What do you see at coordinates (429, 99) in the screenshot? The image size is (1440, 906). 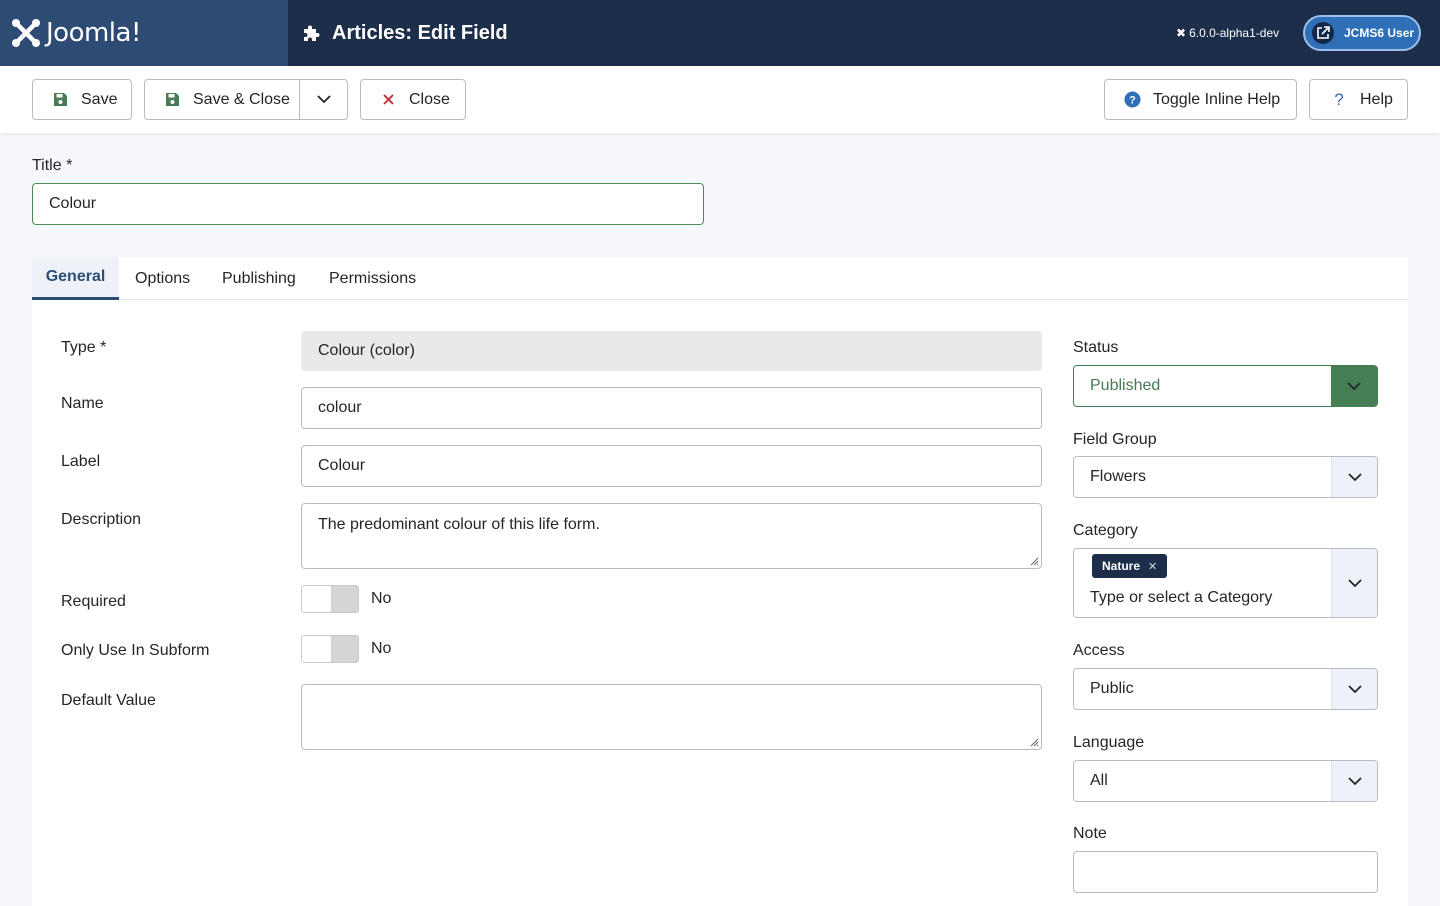 I see `close-label: Close` at bounding box center [429, 99].